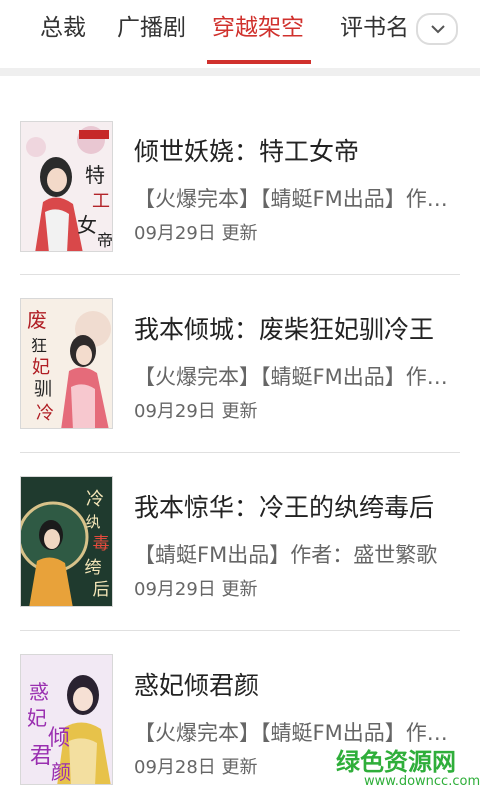 The width and height of the screenshot is (480, 800). Describe the element at coordinates (247, 151) in the screenshot. I see `book-title: 倾世妖娆：特工女帝` at that location.